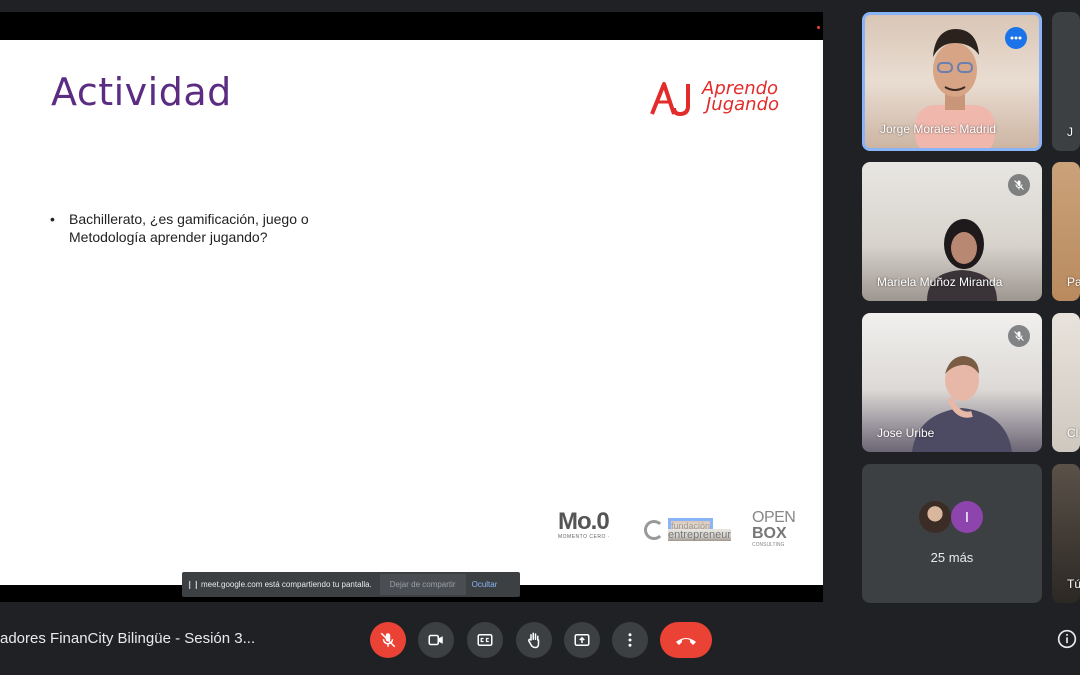 The image size is (1080, 675). Describe the element at coordinates (584, 537) in the screenshot. I see `mo0-tagline: MOMENTO CERO ·` at that location.